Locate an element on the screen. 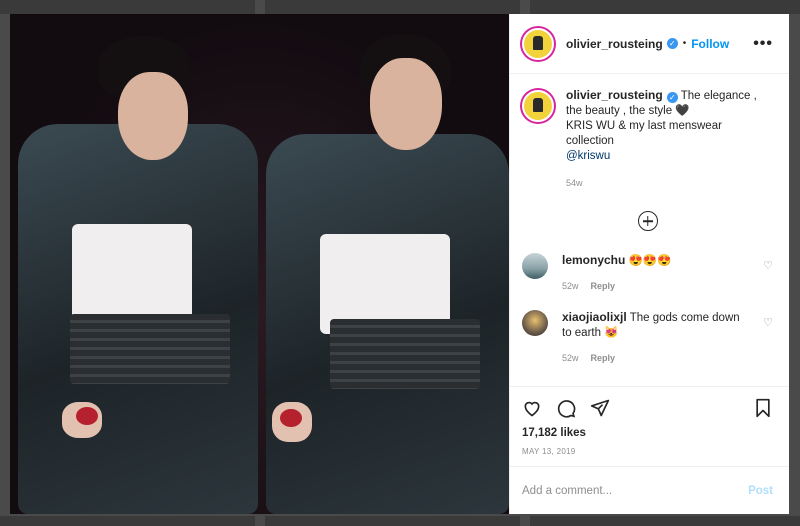 This screenshot has width=800, height=526. comment-input is located at coordinates (635, 490).